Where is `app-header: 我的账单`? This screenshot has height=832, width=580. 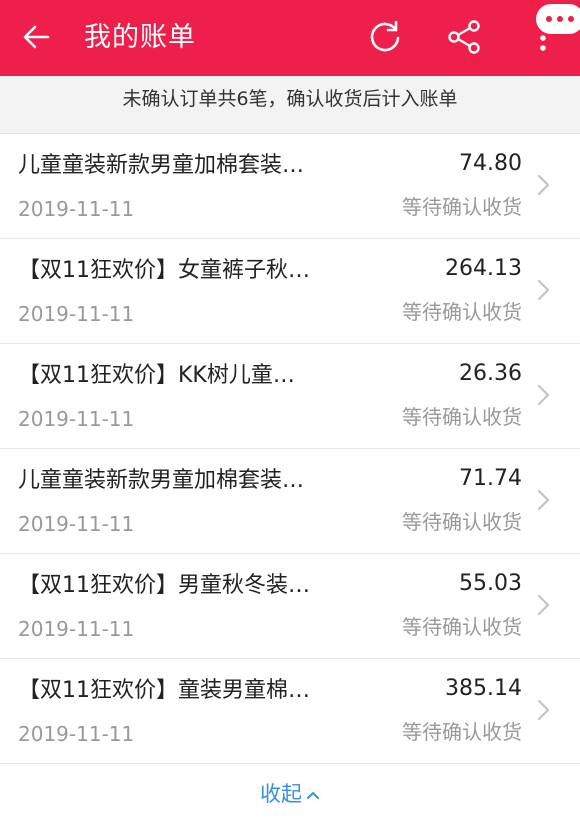
app-header: 我的账单 is located at coordinates (290, 38).